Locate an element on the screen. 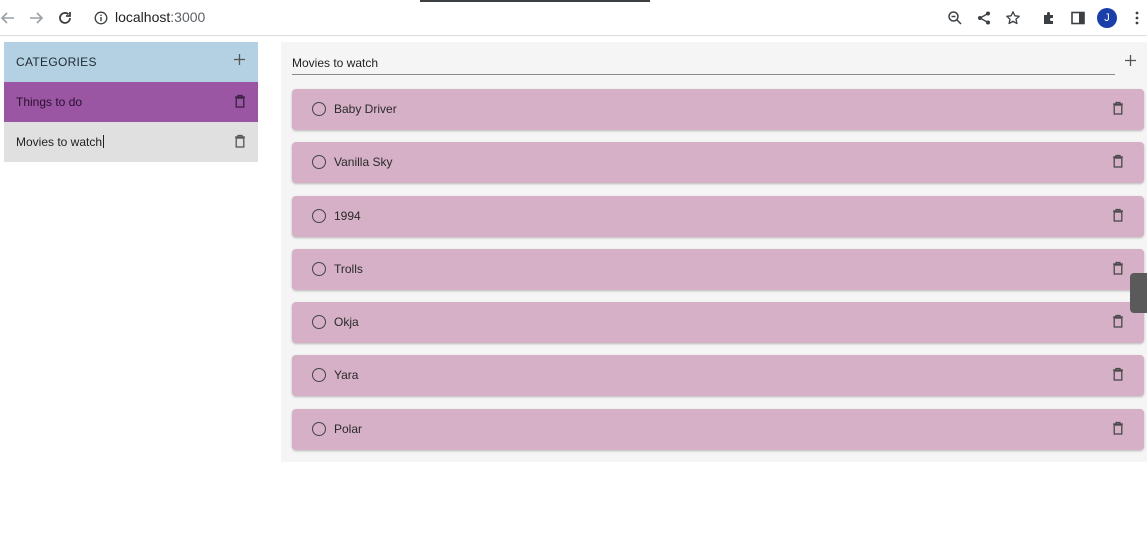  profile-avatar: J is located at coordinates (1107, 18).